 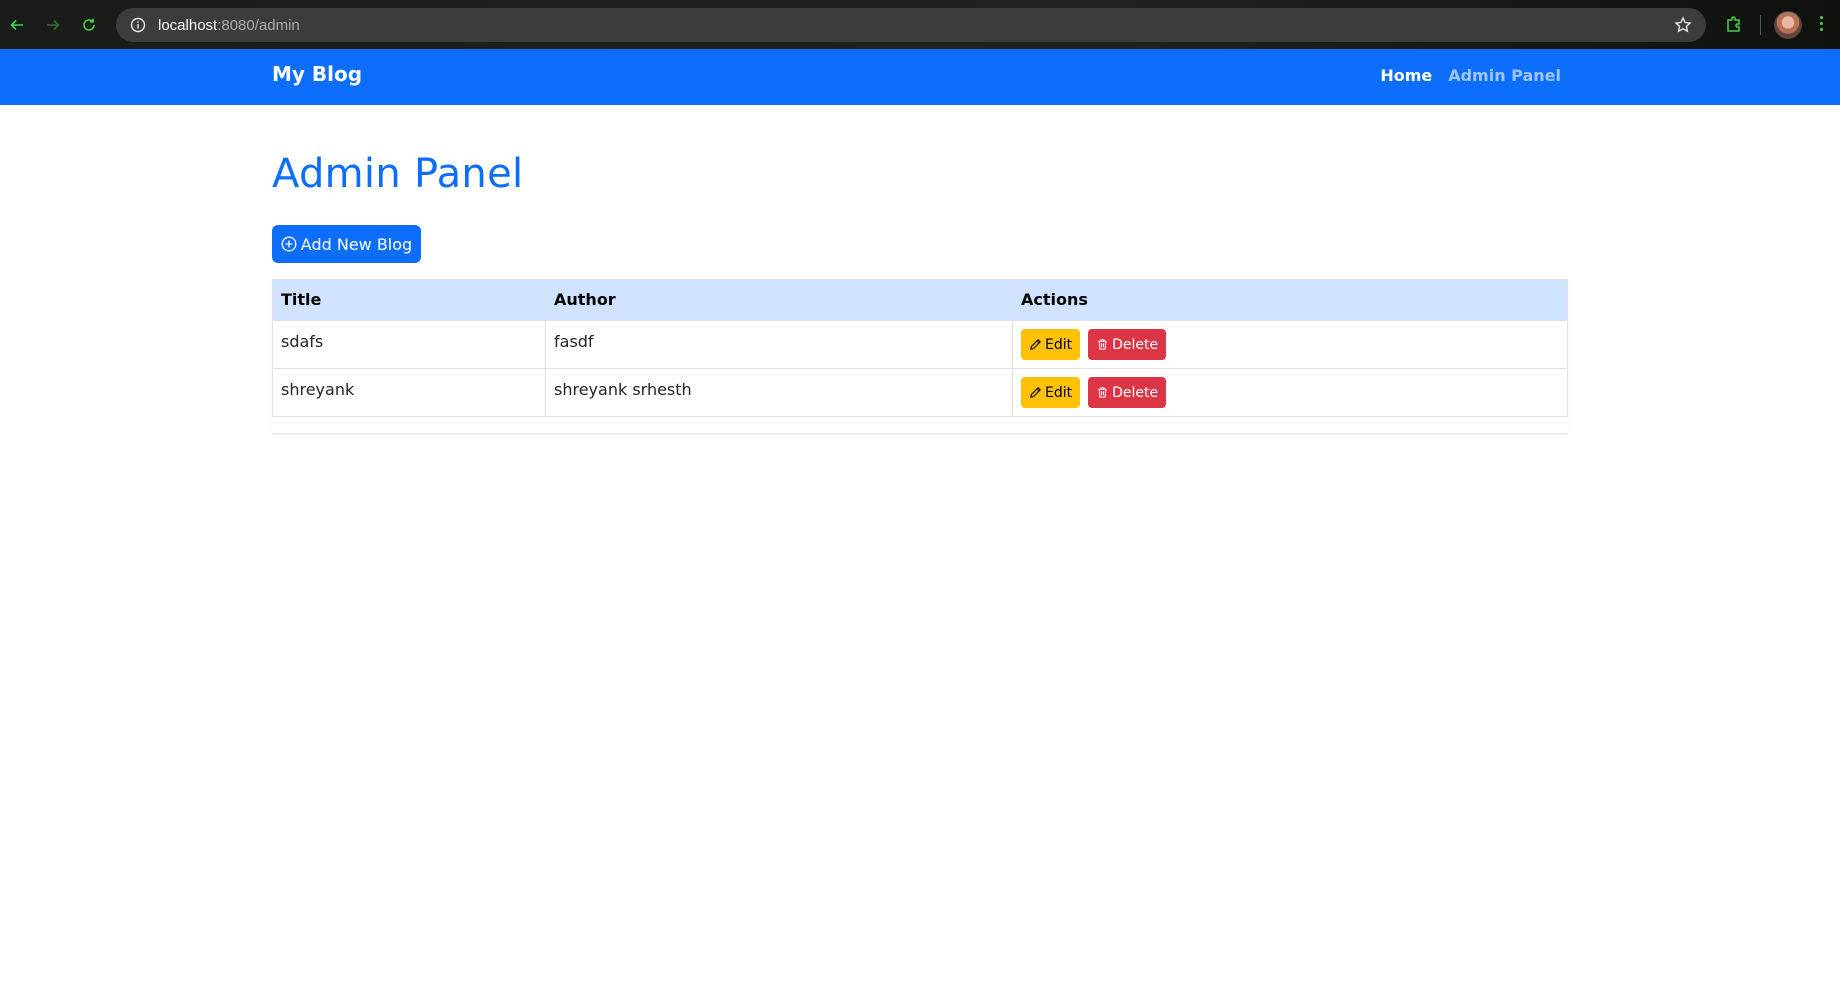 I want to click on table-row: sdafs fasdf Edit Delete, so click(x=920, y=344).